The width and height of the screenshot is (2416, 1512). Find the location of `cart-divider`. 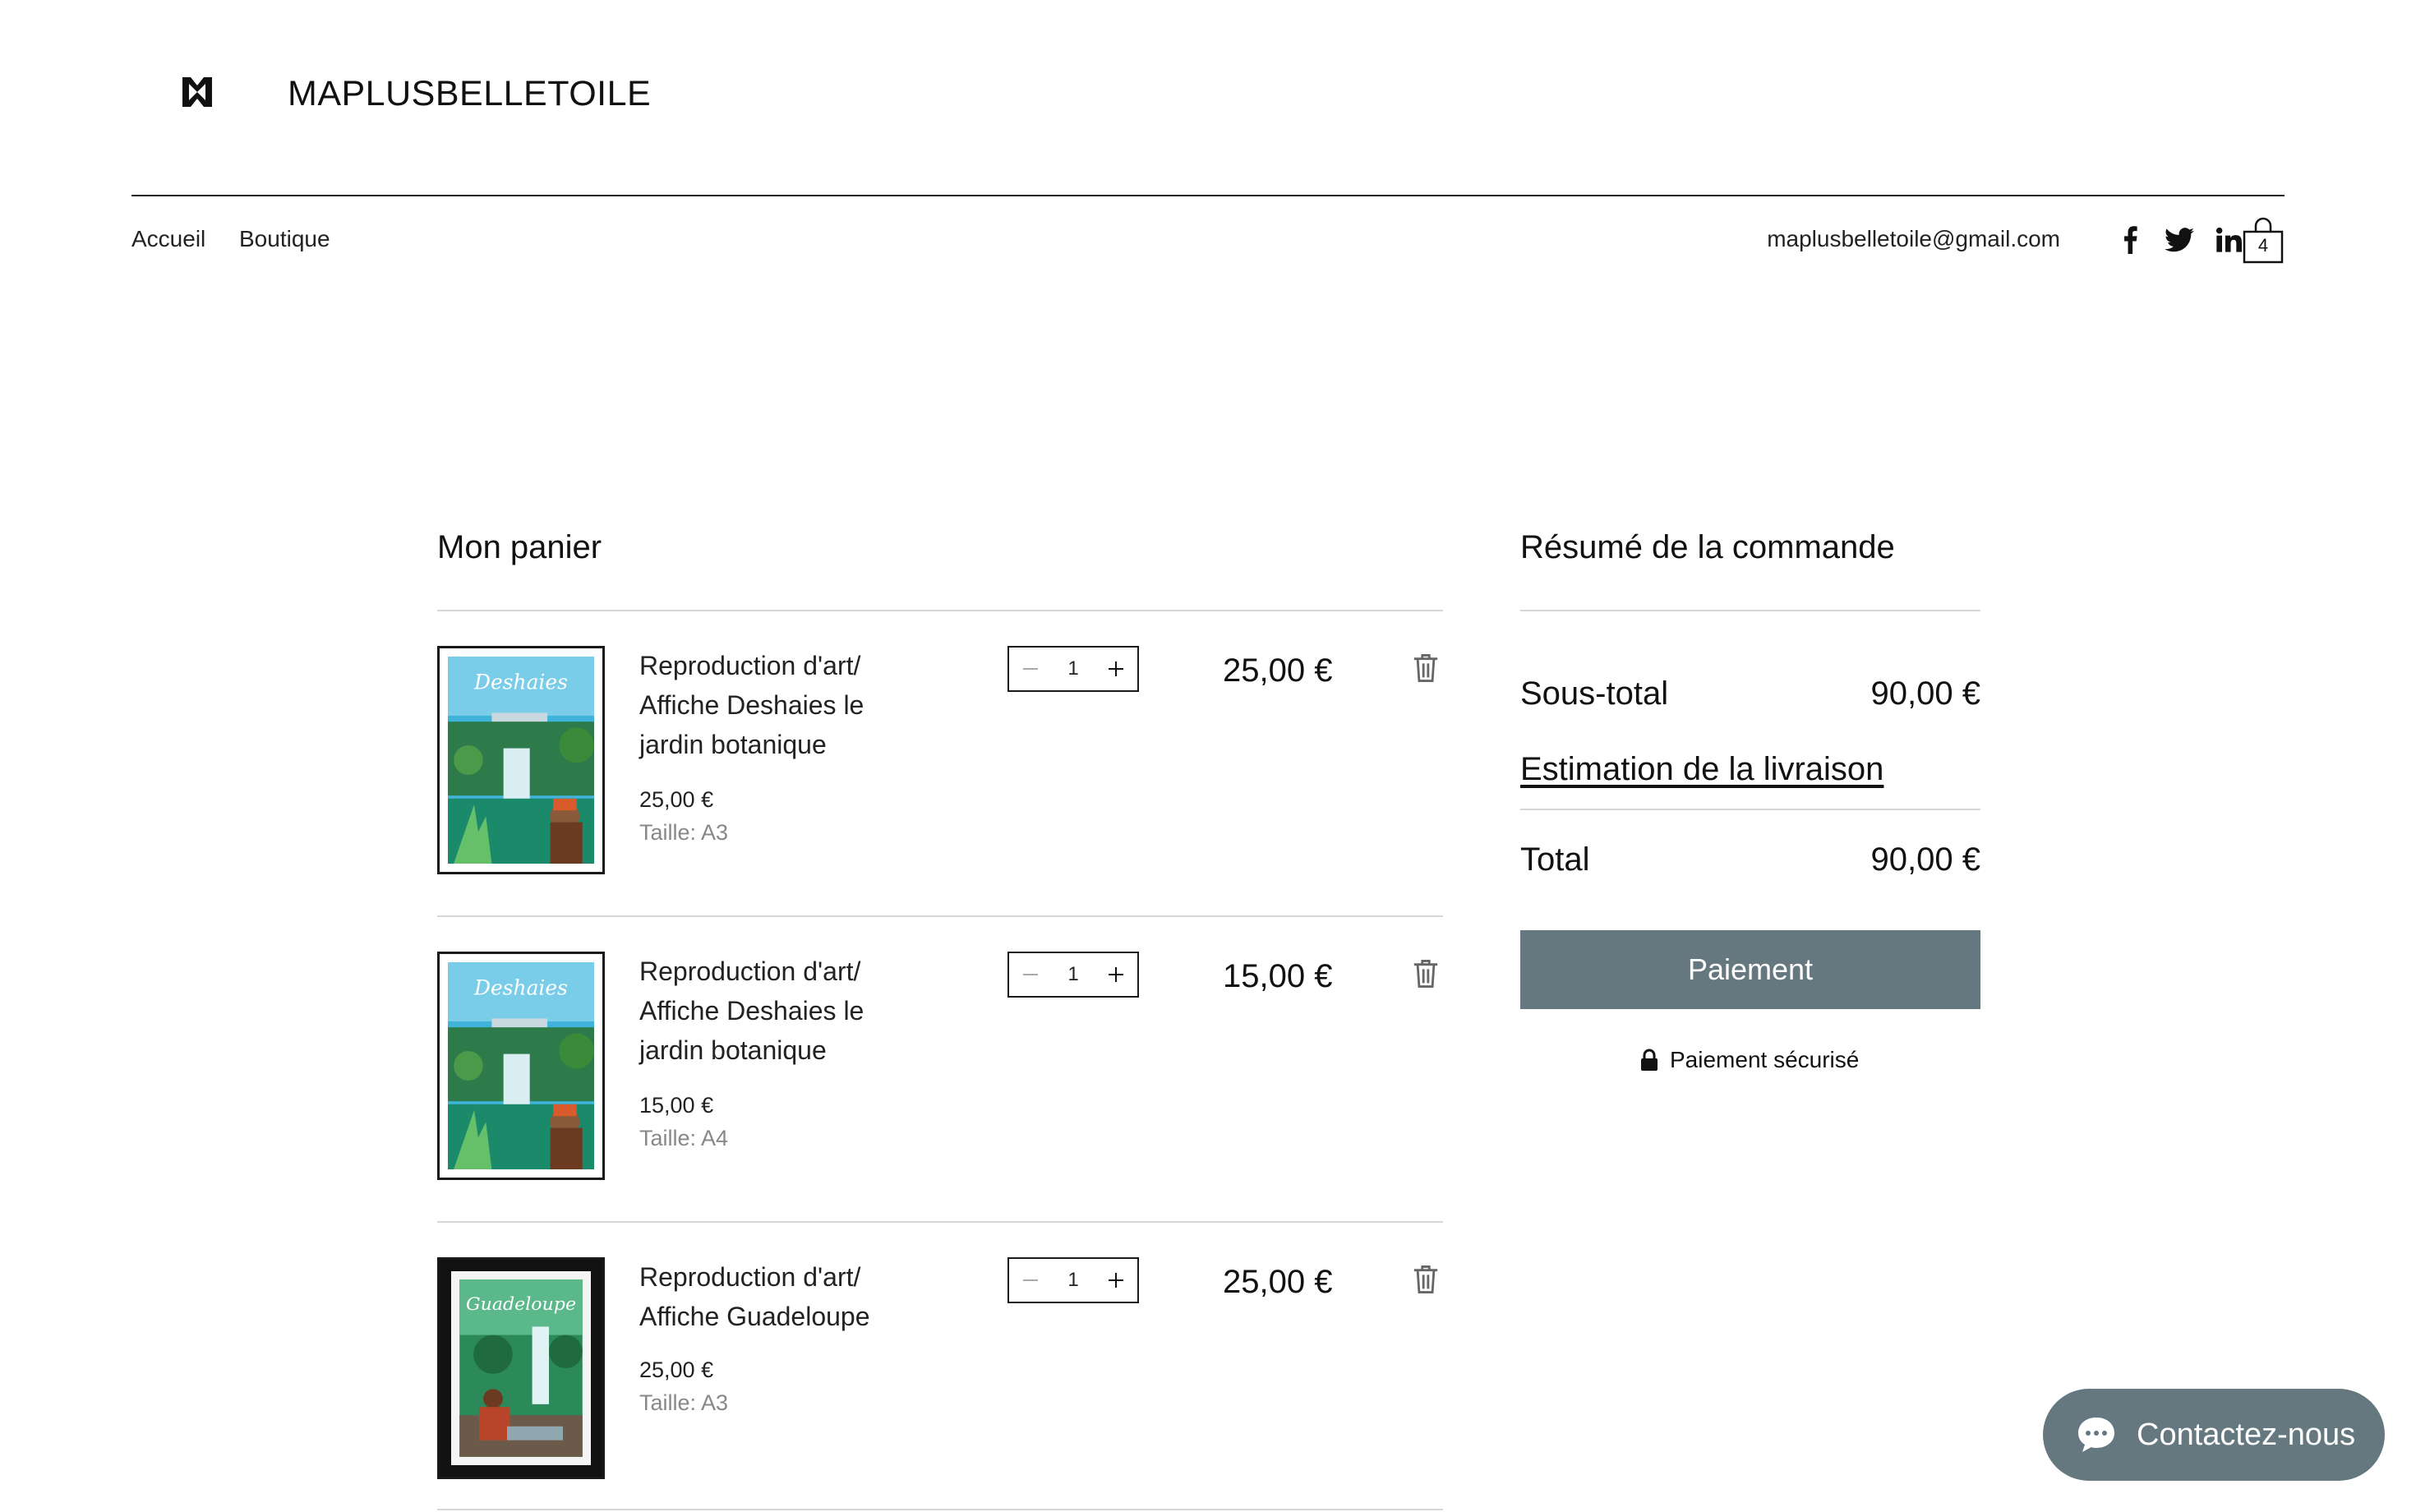

cart-divider is located at coordinates (940, 610).